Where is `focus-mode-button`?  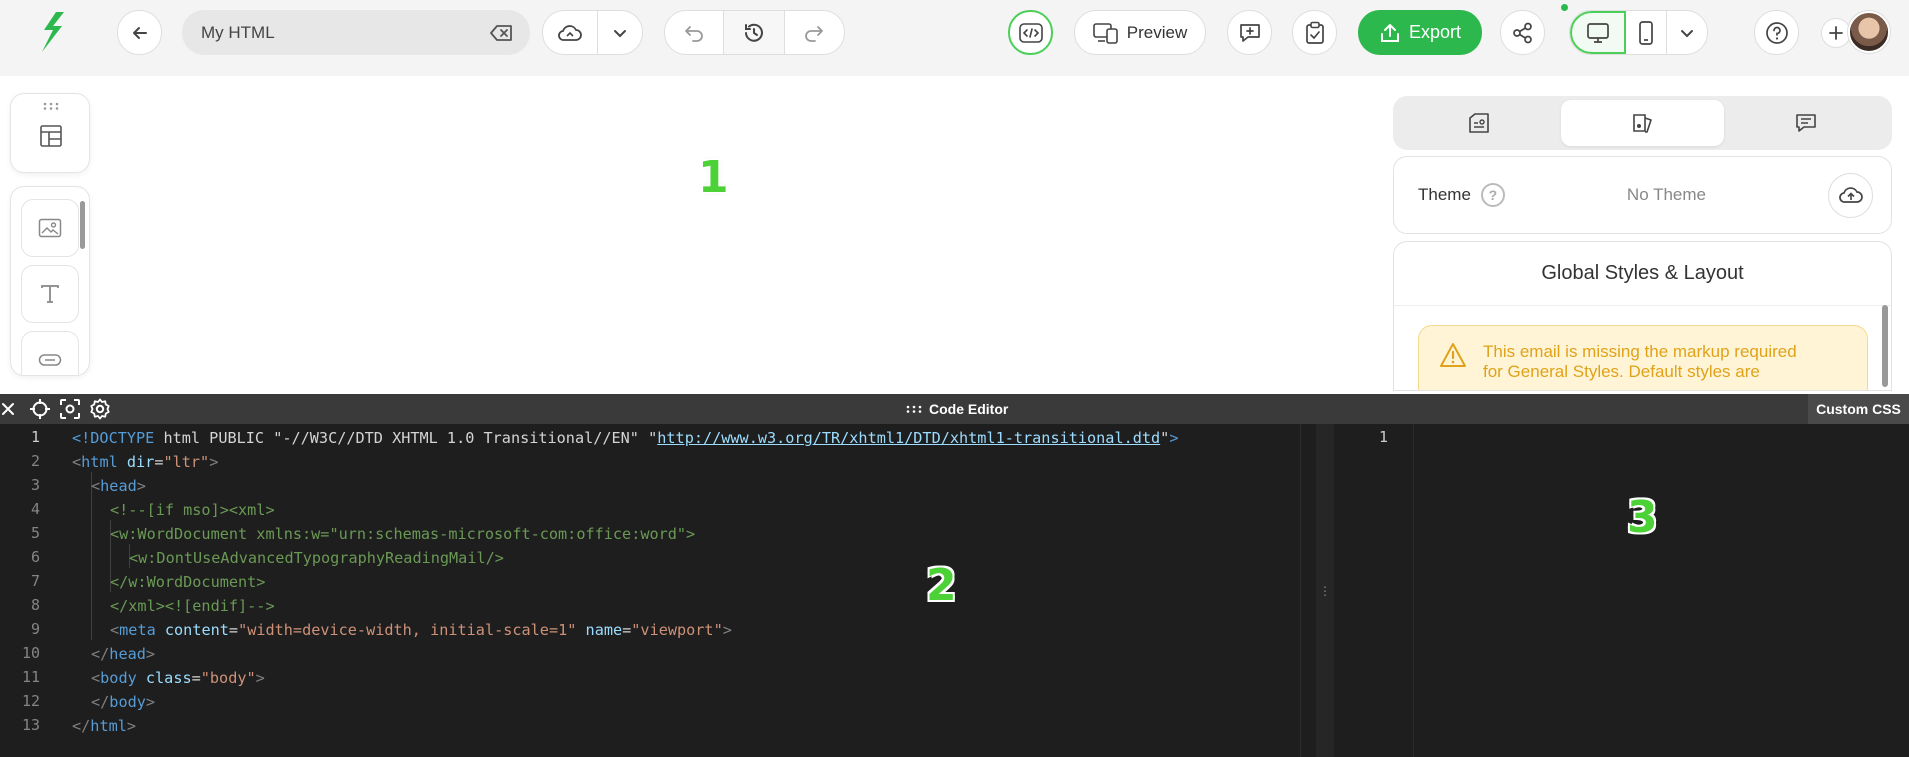
focus-mode-button is located at coordinates (70, 409).